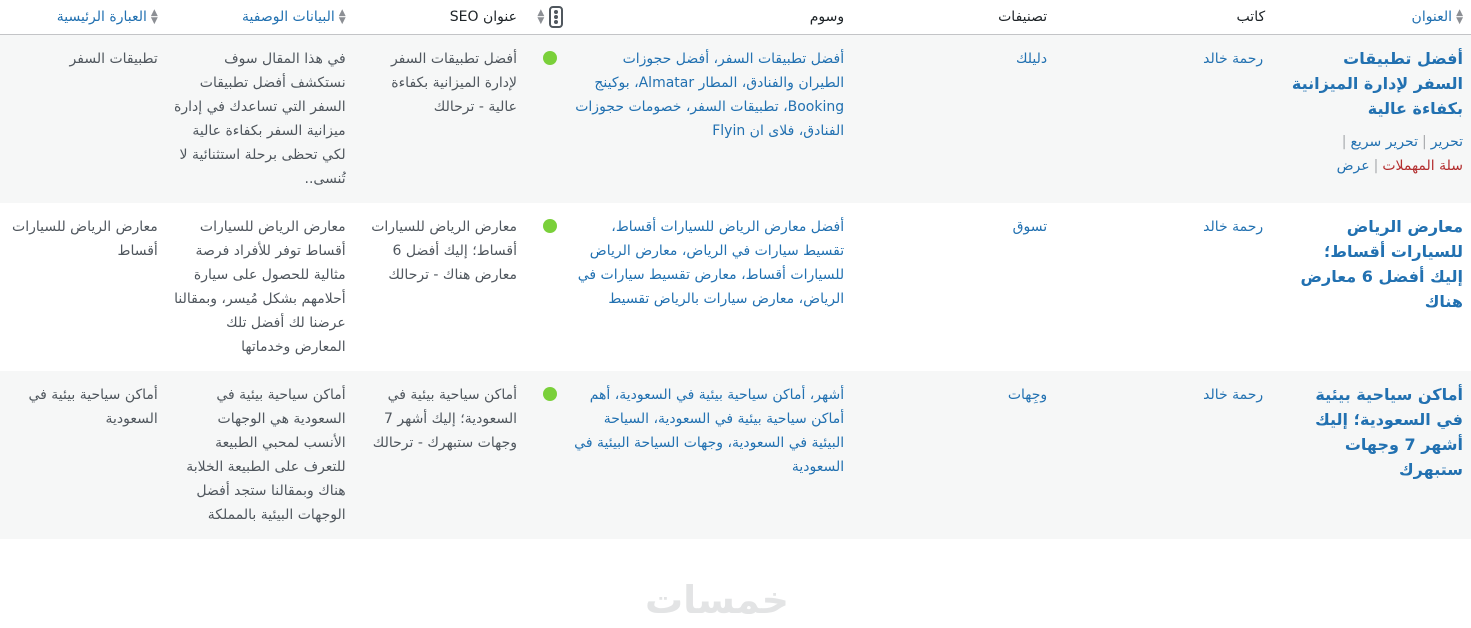  Describe the element at coordinates (1039, 227) in the screenshot. I see `category-link: تسوق` at that location.